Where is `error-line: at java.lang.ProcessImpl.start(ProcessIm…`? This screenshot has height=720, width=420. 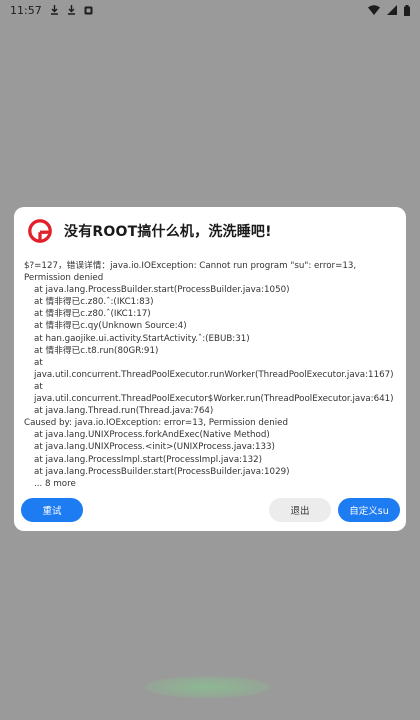
error-line: at java.lang.ProcessImpl.start(ProcessIm… is located at coordinates (148, 459).